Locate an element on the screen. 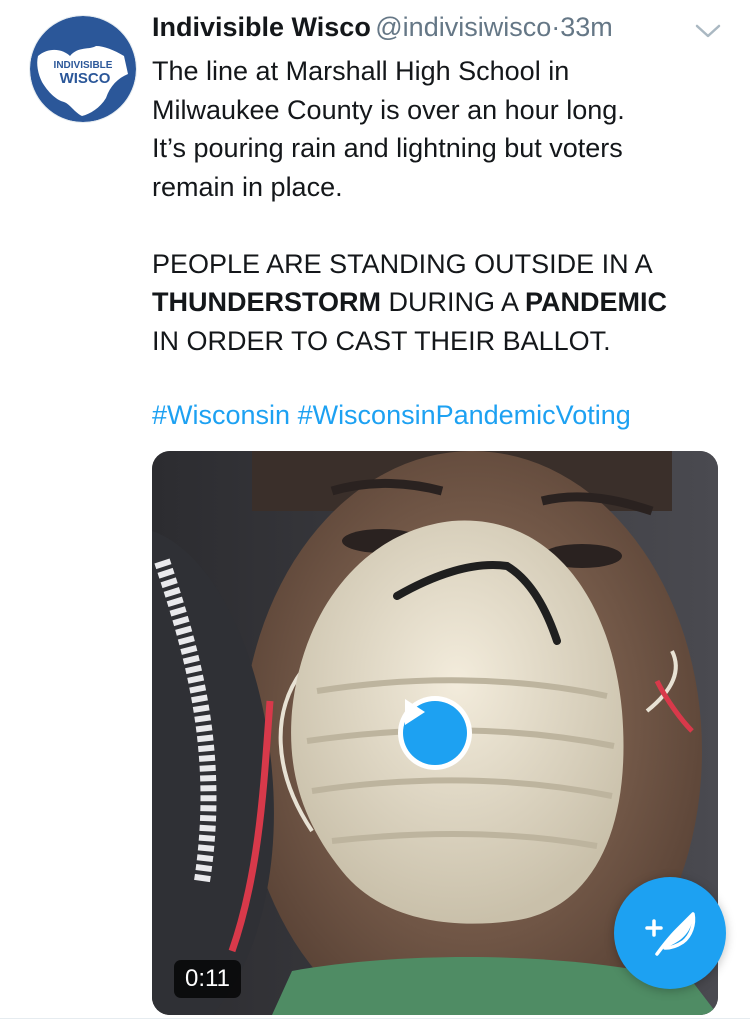 This screenshot has width=750, height=1024. indivisible-wisco-logo: INDIVISIBLE WISCO is located at coordinates (83, 69).